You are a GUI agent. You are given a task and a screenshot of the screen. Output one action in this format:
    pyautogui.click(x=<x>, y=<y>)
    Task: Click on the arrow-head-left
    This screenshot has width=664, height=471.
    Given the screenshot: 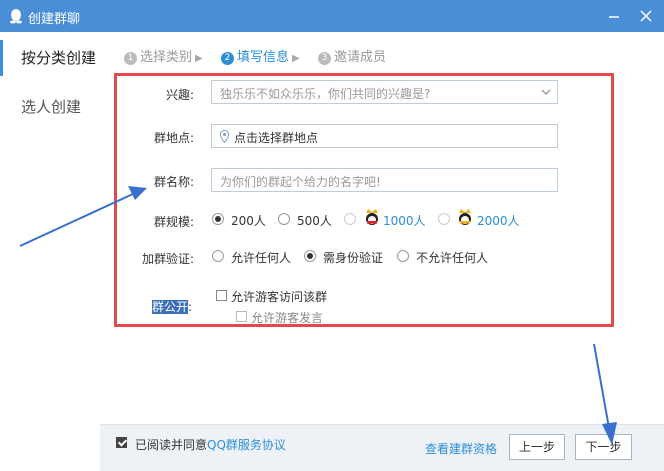 What is the action you would take?
    pyautogui.click(x=137, y=193)
    